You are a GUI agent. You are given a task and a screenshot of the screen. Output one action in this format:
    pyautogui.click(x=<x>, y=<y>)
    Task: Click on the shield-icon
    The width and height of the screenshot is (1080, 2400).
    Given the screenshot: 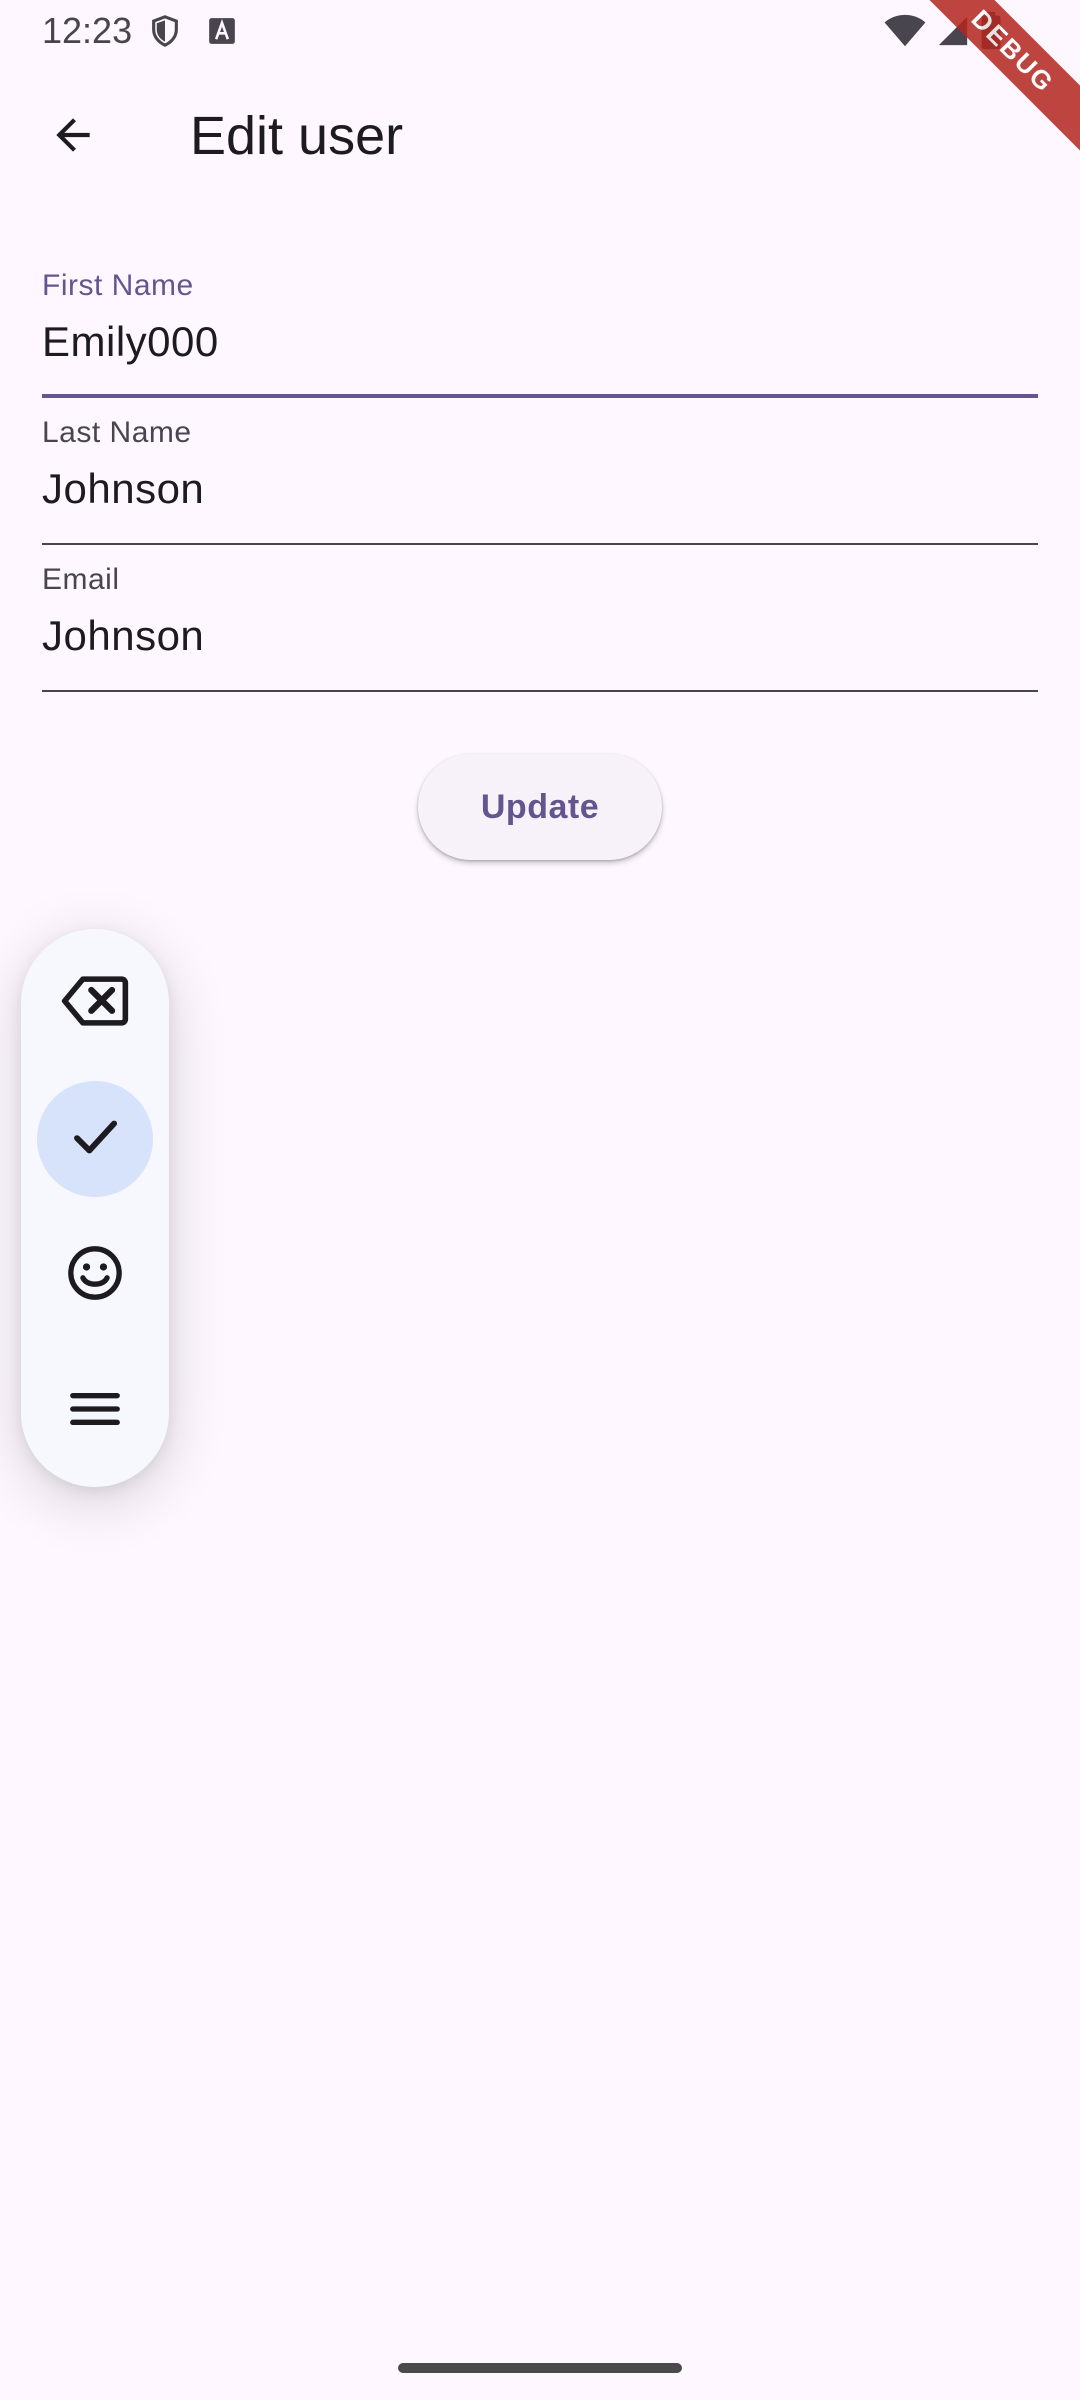 What is the action you would take?
    pyautogui.click(x=165, y=33)
    